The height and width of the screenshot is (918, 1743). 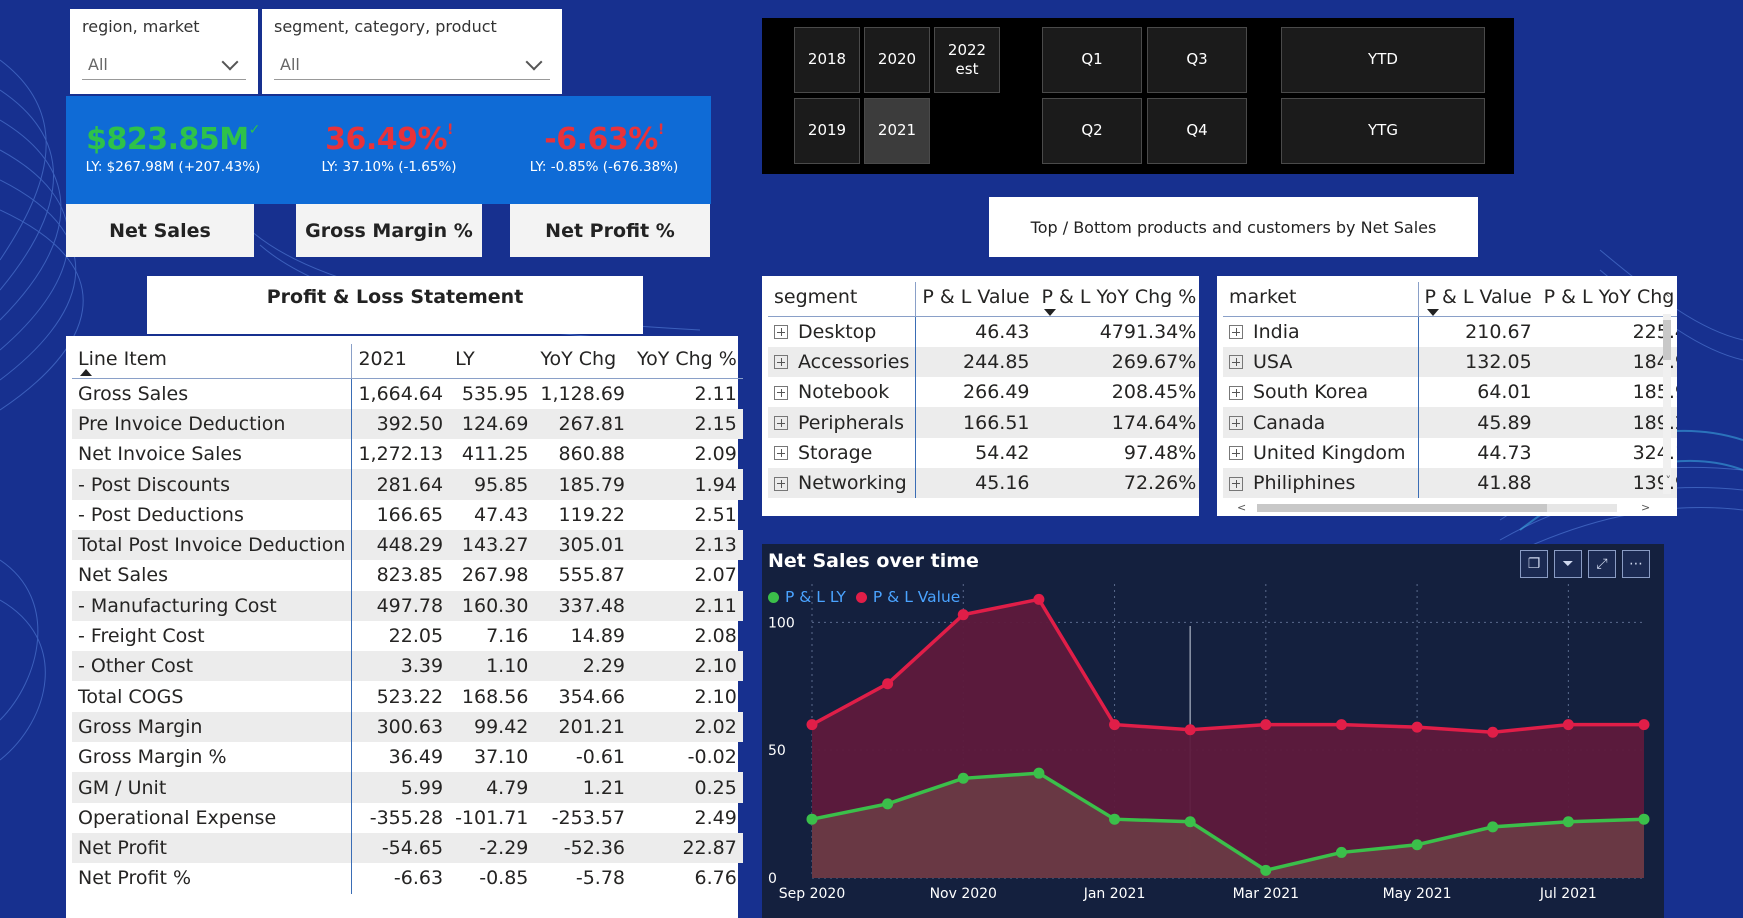 What do you see at coordinates (492, 817) in the screenshot?
I see `cell-value: -101.71` at bounding box center [492, 817].